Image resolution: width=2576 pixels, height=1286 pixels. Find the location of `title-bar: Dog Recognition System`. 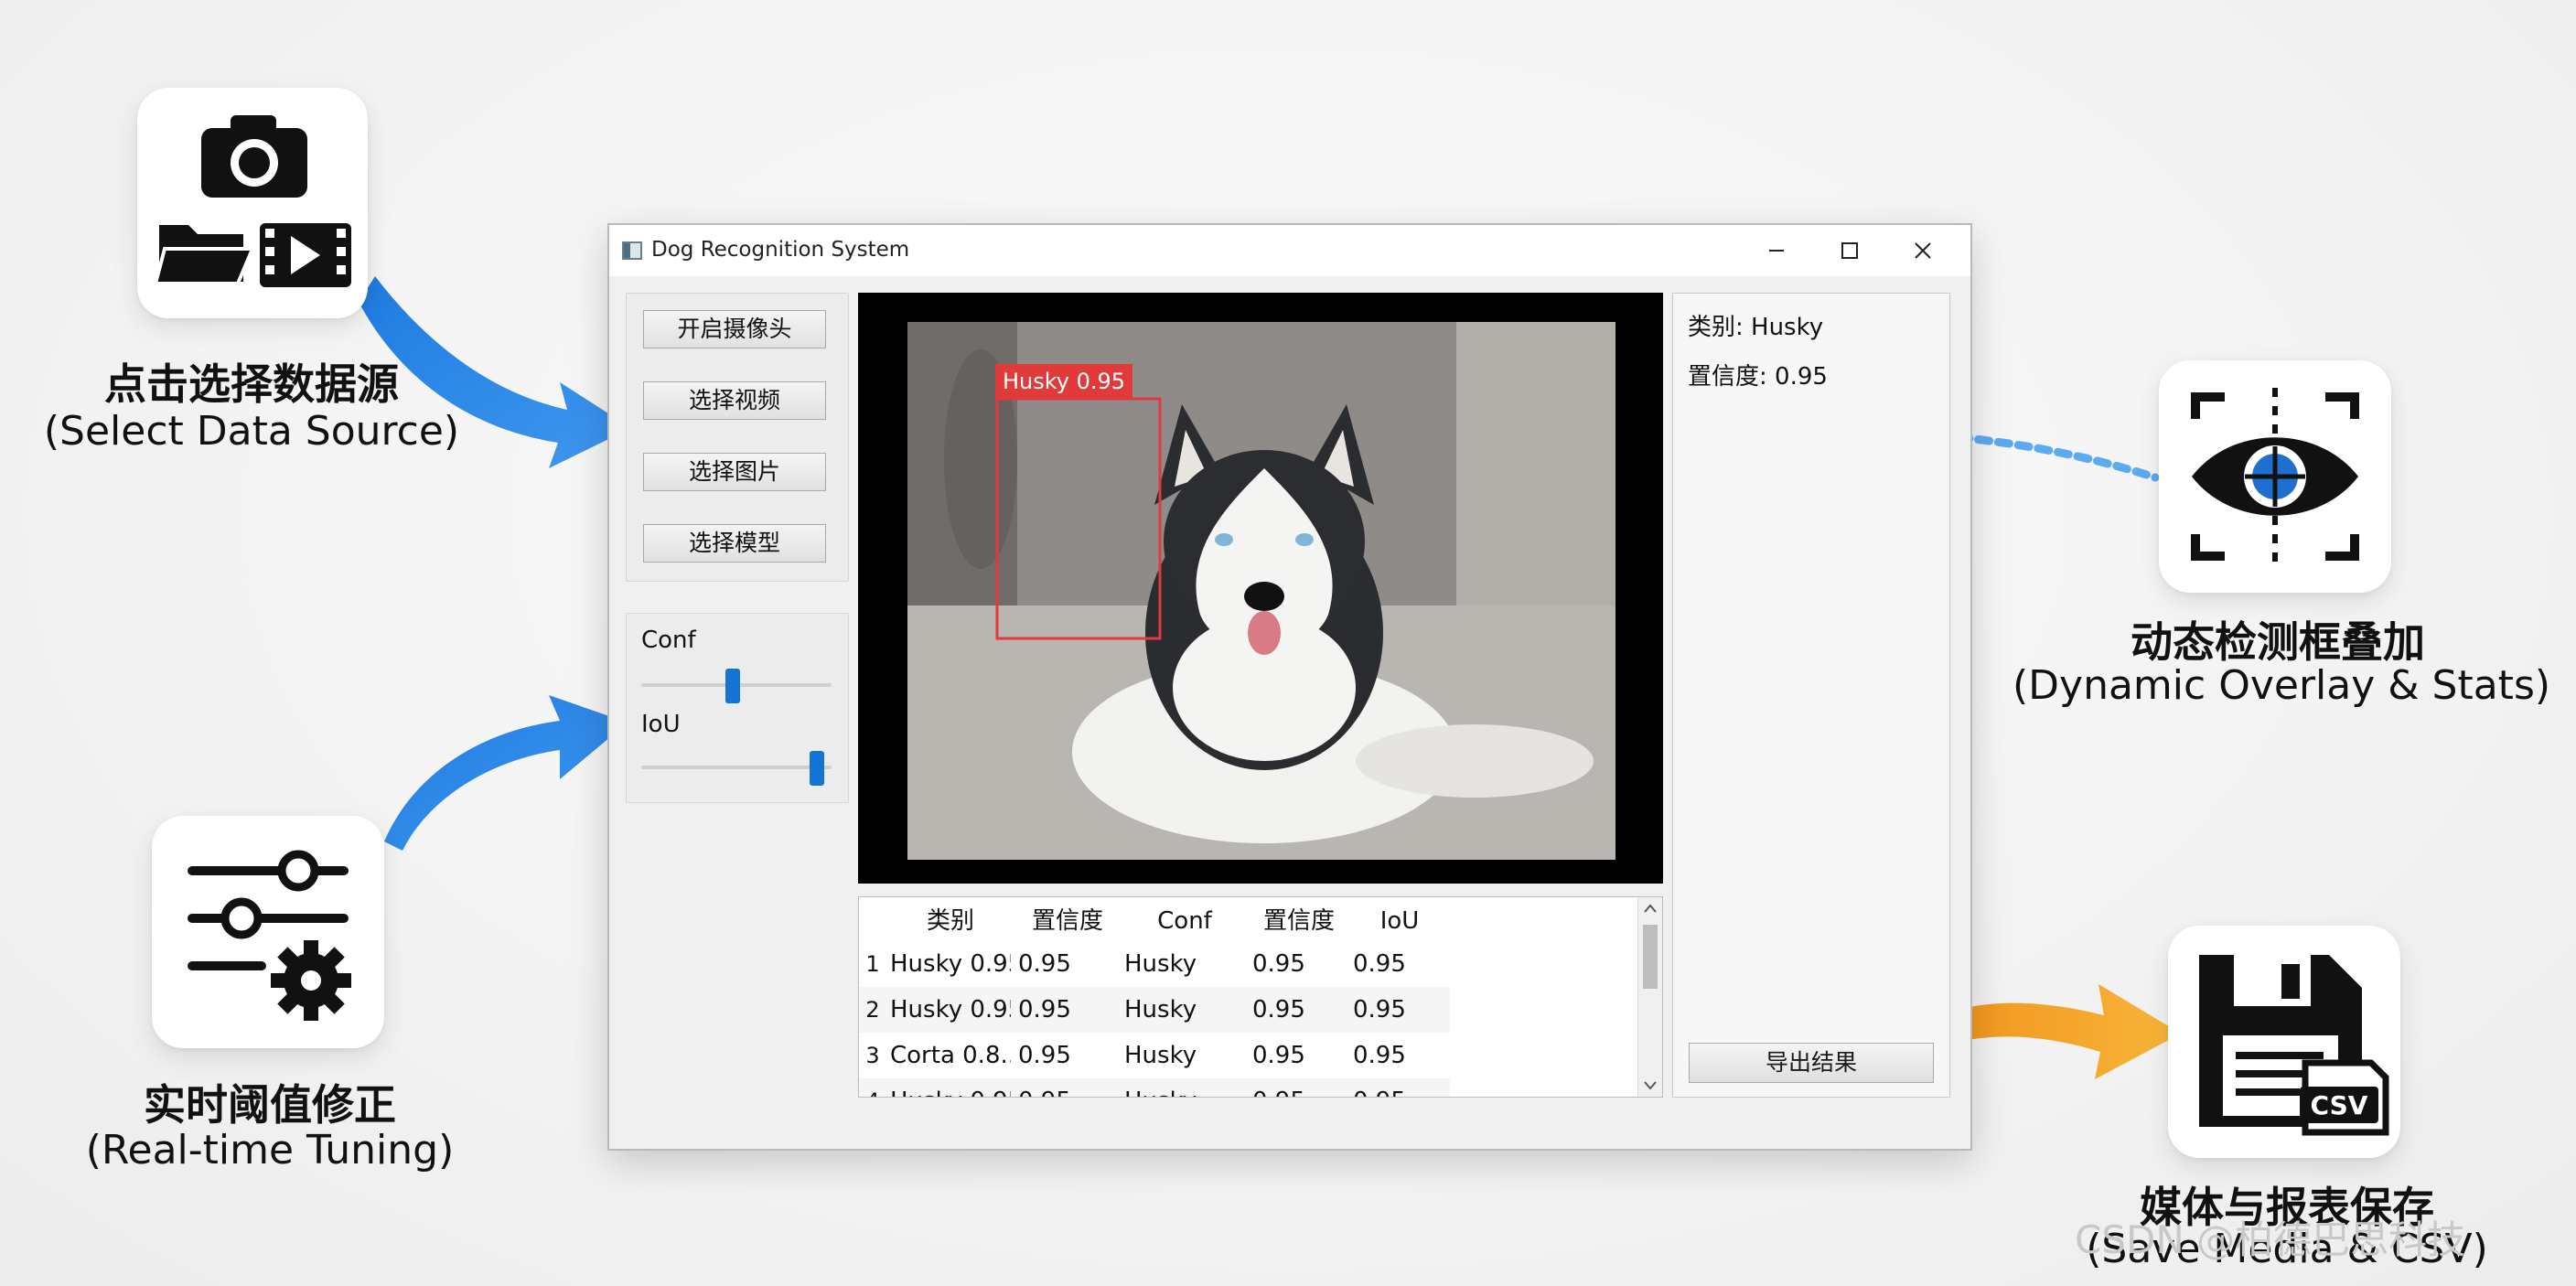

title-bar: Dog Recognition System is located at coordinates (1290, 251).